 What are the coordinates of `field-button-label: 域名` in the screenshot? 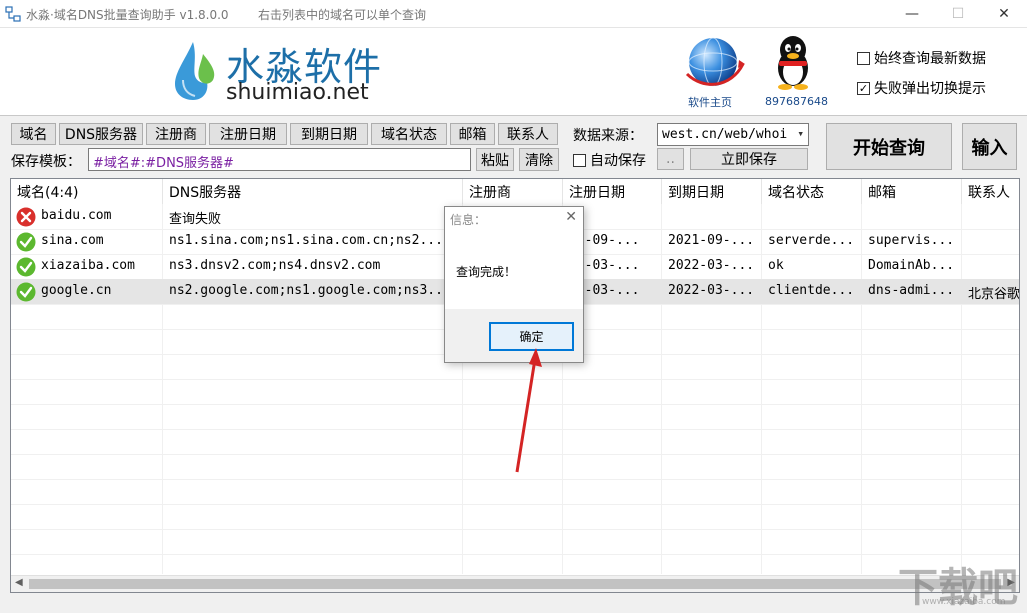 It's located at (33, 135).